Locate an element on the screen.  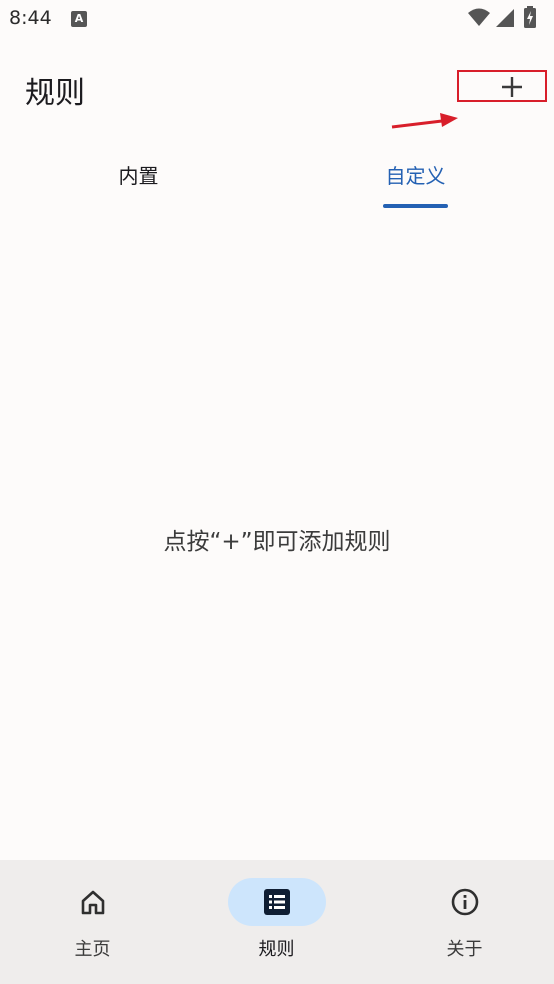
tab-builtin-label: 内置 is located at coordinates (138, 176).